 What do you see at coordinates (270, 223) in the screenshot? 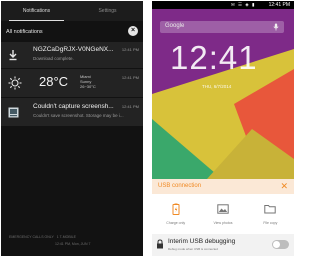
I see `usb-option-label: File copy` at bounding box center [270, 223].